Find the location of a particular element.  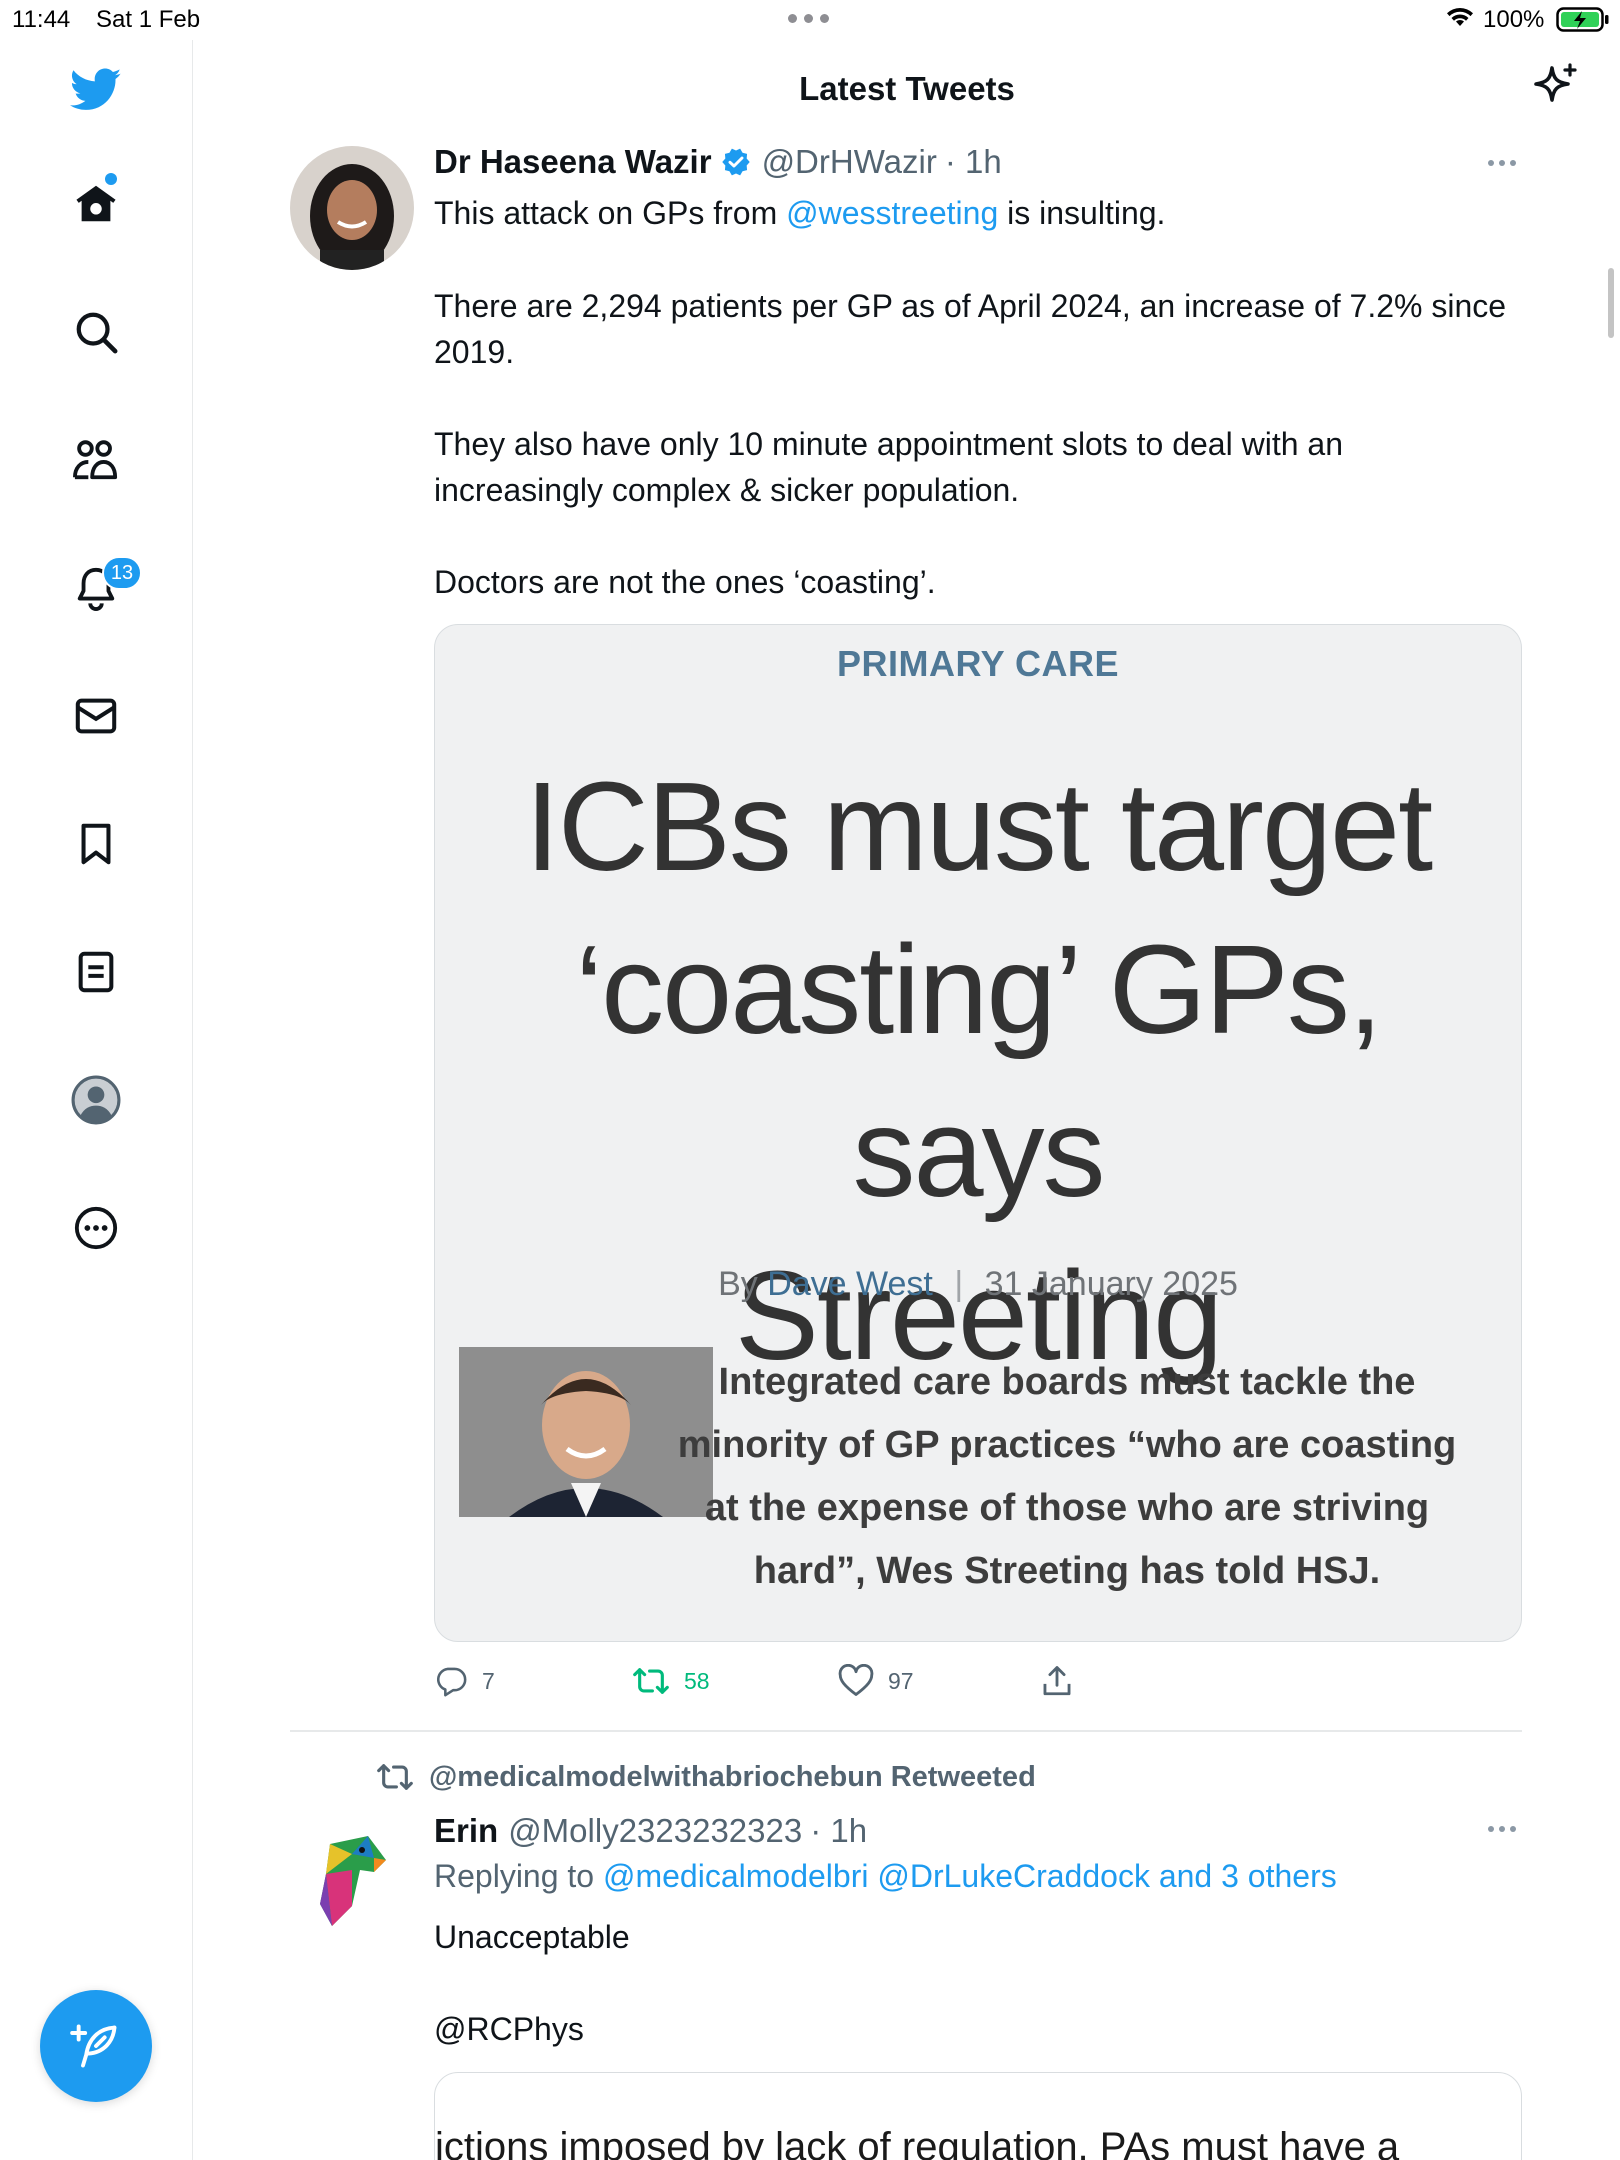

compose-tweet-button is located at coordinates (96, 2046).